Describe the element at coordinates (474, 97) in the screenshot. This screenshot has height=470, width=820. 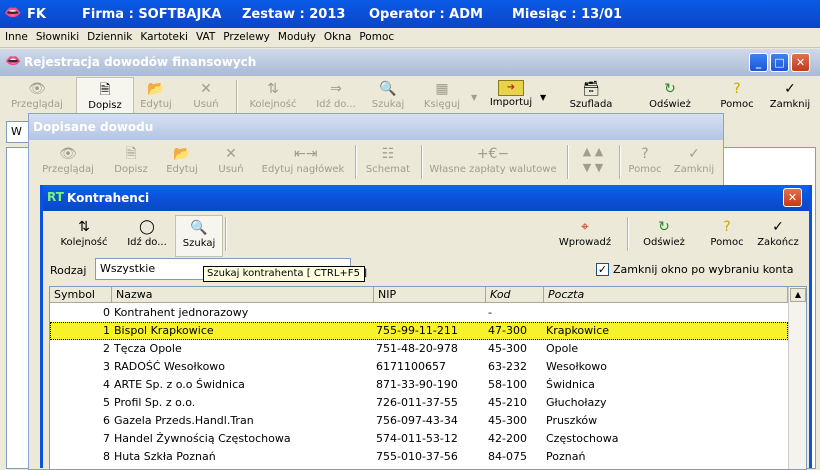
I see `ksieguj-dropdown-icon: ▼` at that location.